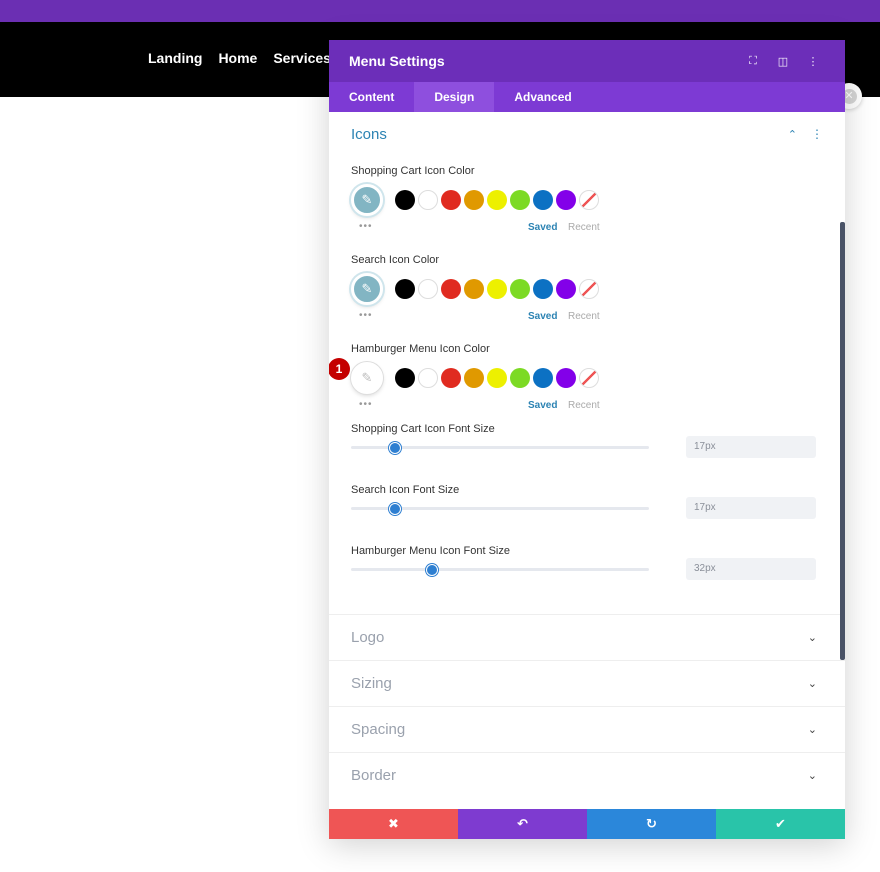 This screenshot has height=872, width=880. Describe the element at coordinates (587, 775) in the screenshot. I see `section-border: Border ⌄` at that location.